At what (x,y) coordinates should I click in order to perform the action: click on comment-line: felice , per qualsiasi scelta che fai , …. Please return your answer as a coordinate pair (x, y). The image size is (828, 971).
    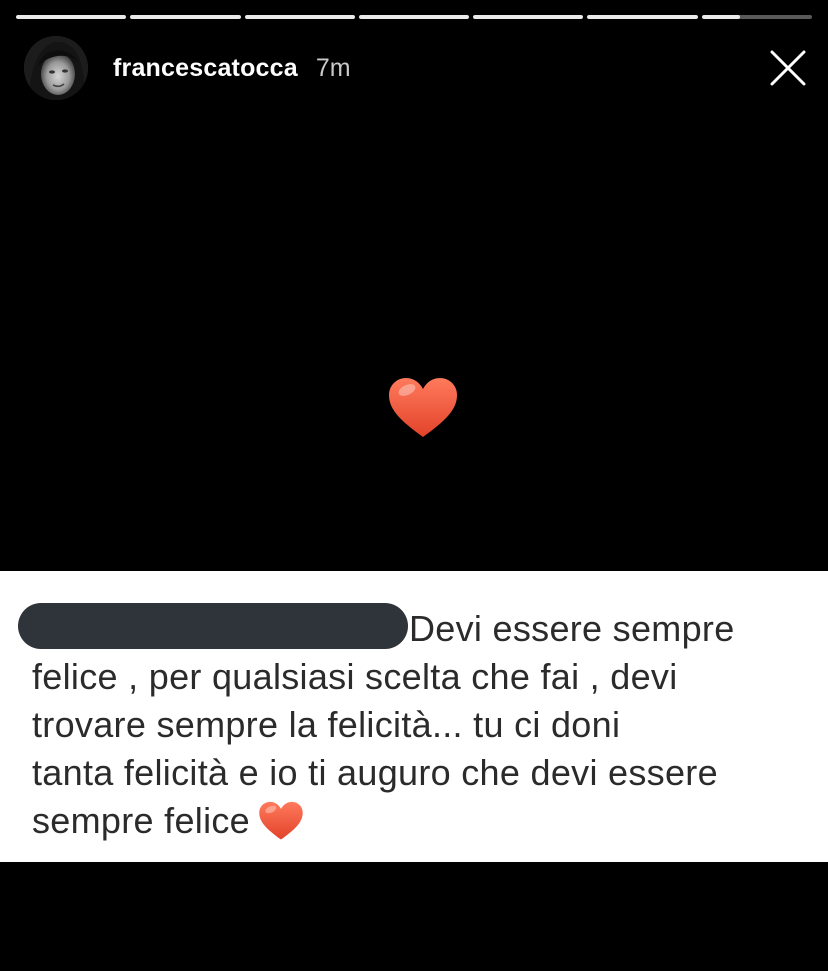
    Looking at the image, I should click on (355, 676).